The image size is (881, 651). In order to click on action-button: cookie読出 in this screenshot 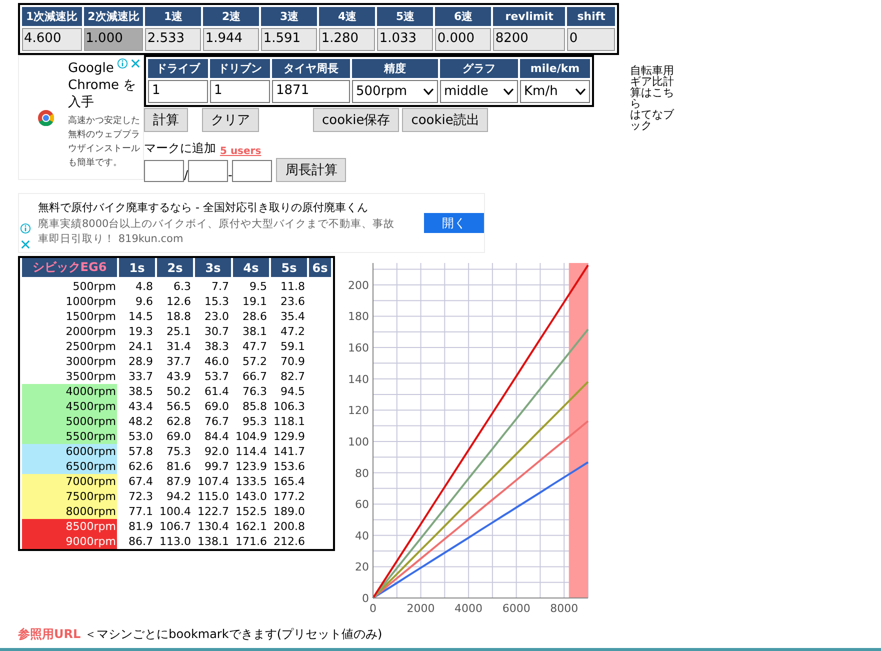, I will do `click(445, 120)`.